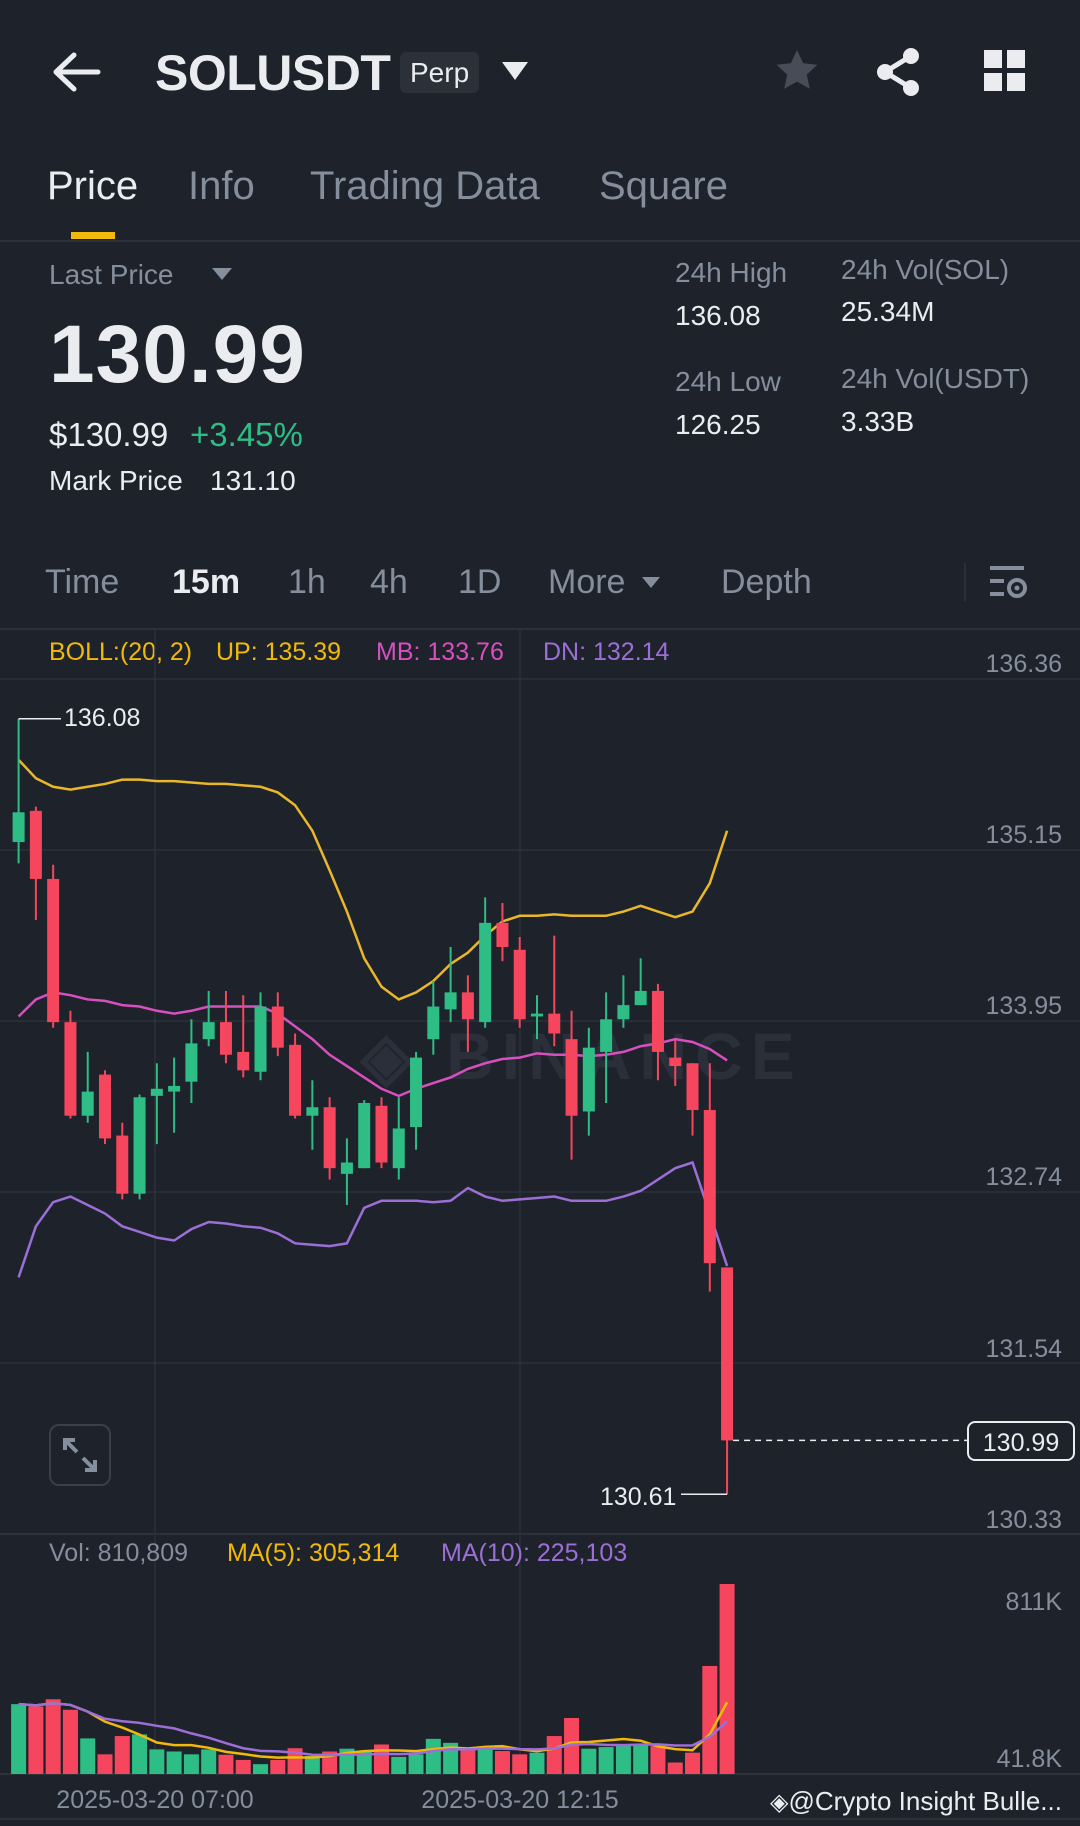 The image size is (1080, 1826). What do you see at coordinates (373, 879) in the screenshot?
I see `boll-upper-line` at bounding box center [373, 879].